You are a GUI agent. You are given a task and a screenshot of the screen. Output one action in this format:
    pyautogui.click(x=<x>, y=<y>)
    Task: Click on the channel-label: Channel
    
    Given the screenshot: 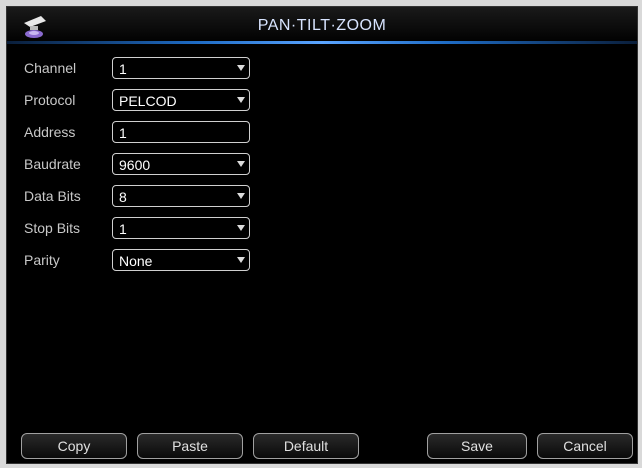 What is the action you would take?
    pyautogui.click(x=50, y=68)
    